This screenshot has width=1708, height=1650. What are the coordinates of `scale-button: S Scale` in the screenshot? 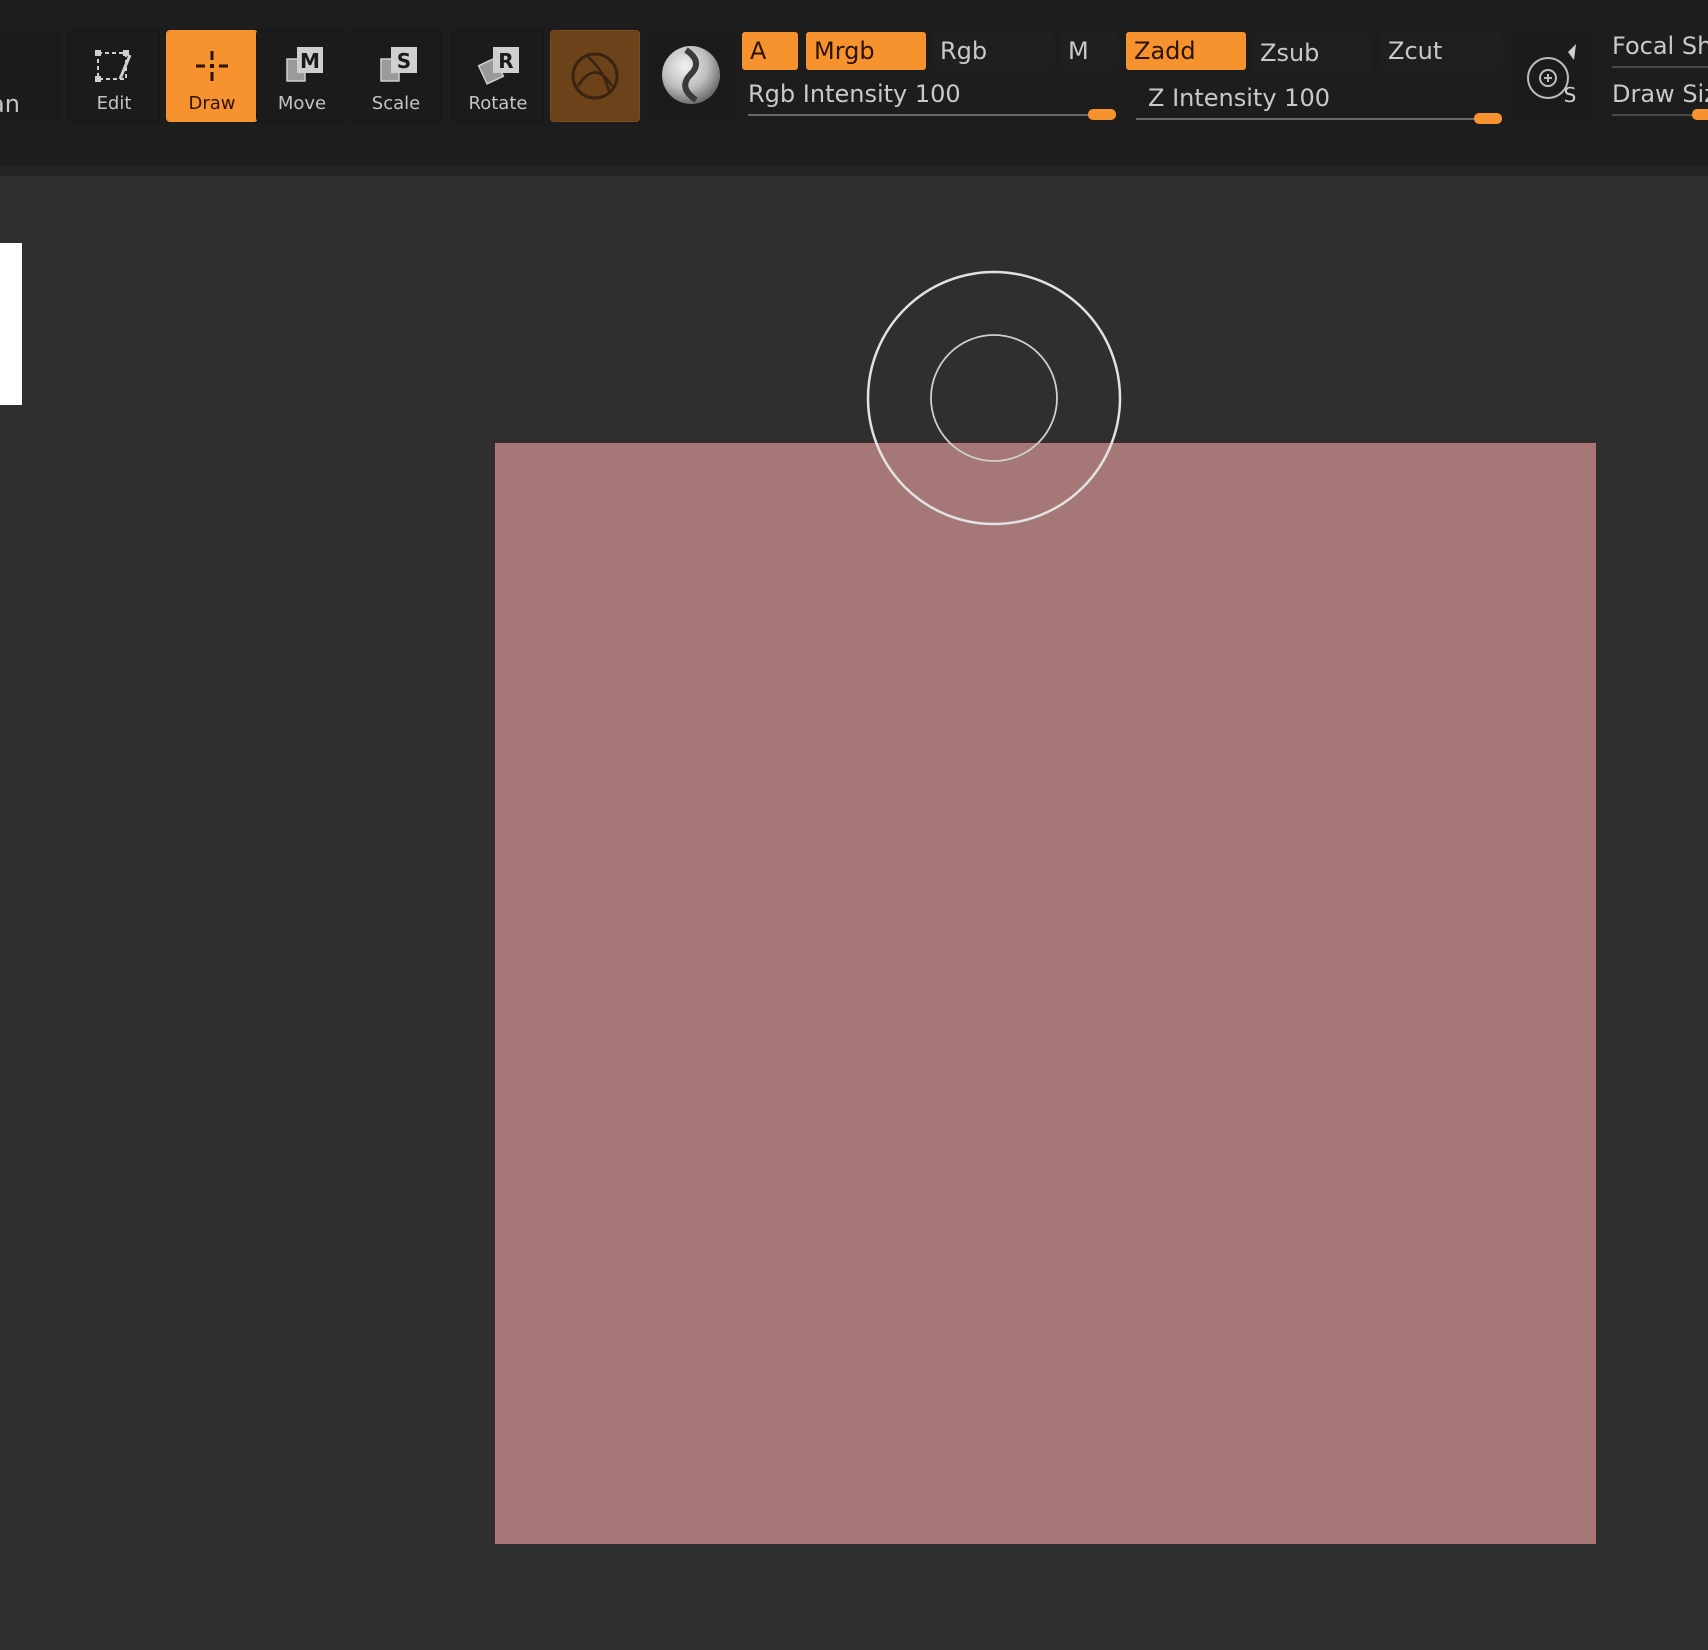 It's located at (396, 76).